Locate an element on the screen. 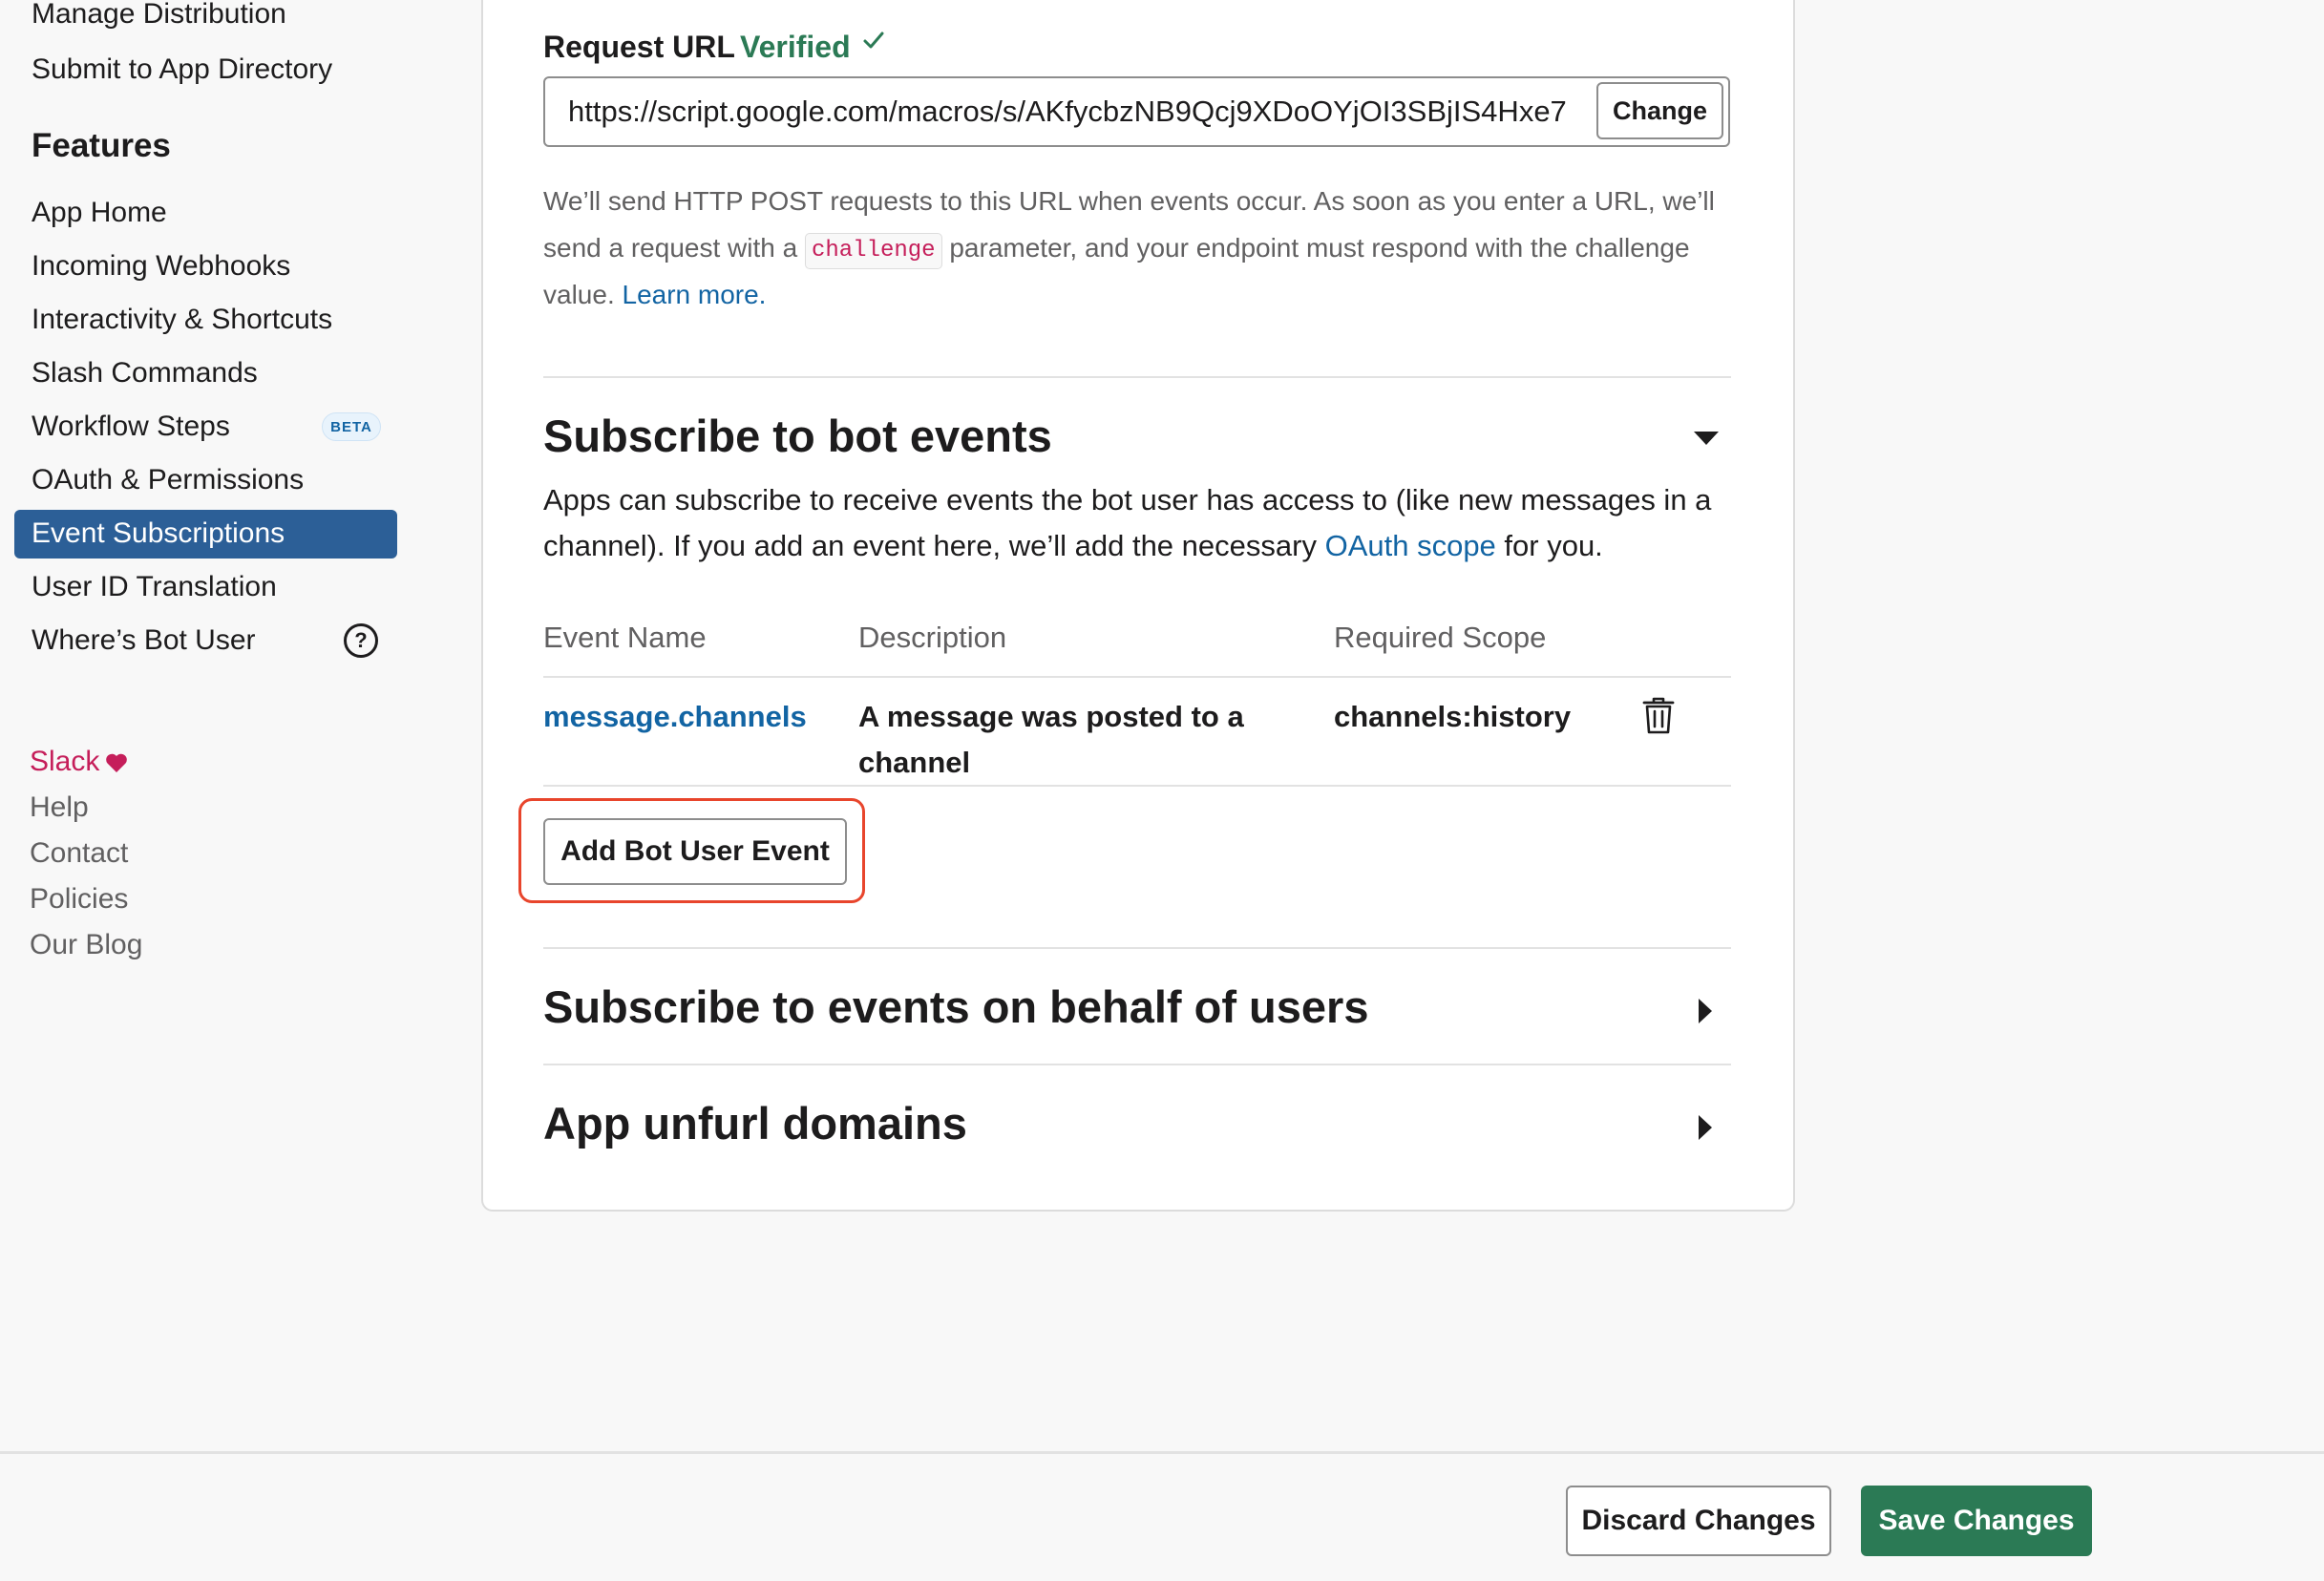  sidebar-item-interactivity-shortcuts: Interactivity & Shortcuts is located at coordinates (182, 320).